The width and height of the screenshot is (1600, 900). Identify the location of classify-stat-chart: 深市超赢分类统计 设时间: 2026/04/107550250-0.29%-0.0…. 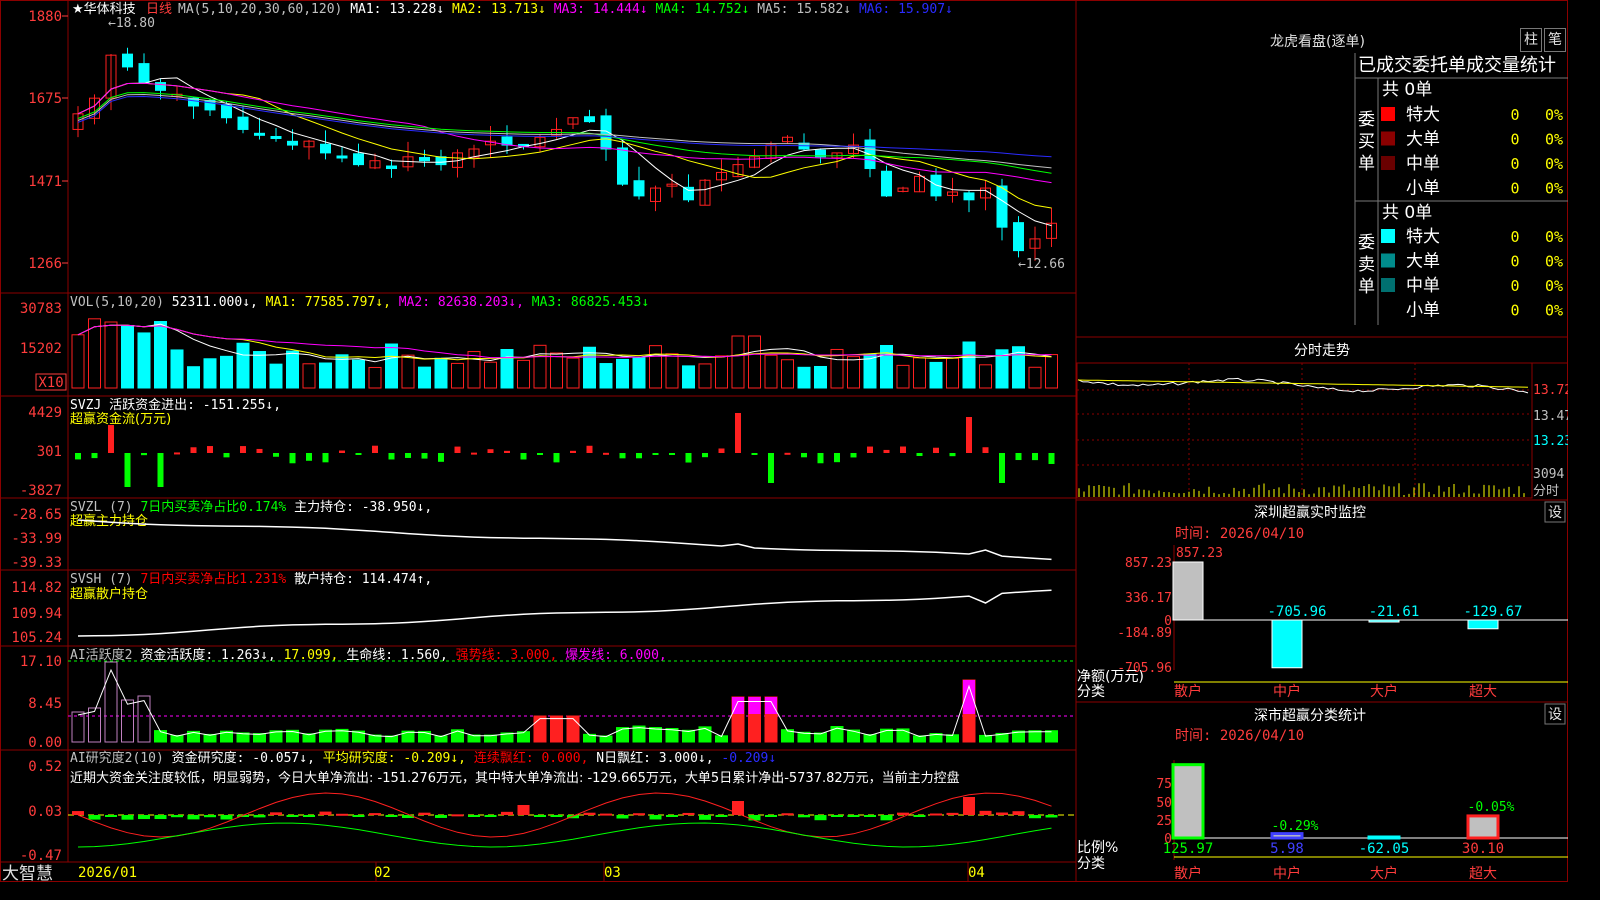
(1322, 792).